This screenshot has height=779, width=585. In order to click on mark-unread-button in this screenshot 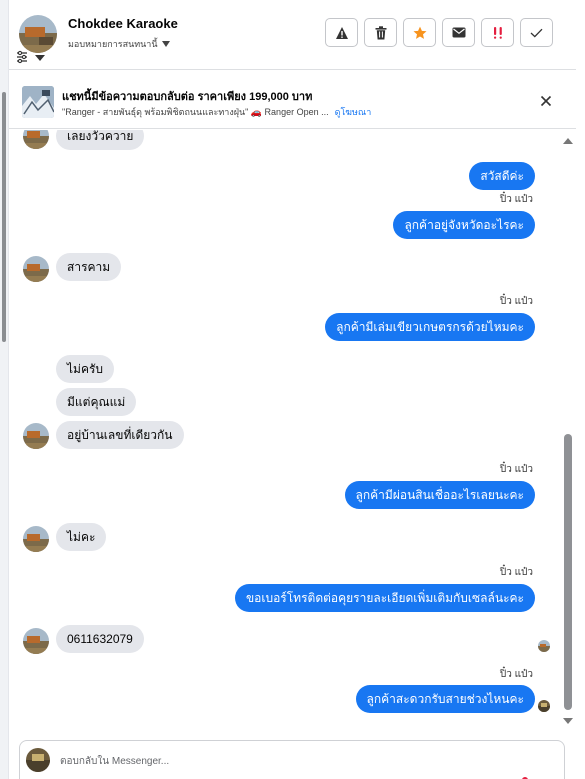, I will do `click(458, 32)`.